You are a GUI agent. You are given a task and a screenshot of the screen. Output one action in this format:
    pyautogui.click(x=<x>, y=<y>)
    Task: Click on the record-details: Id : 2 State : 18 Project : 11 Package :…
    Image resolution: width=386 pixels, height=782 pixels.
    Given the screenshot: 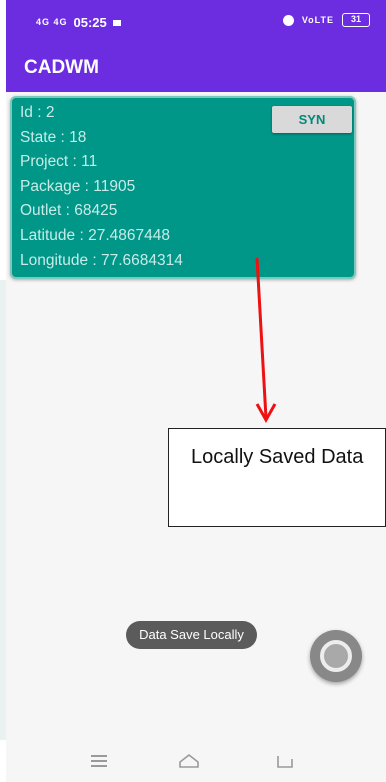 What is the action you would take?
    pyautogui.click(x=101, y=187)
    